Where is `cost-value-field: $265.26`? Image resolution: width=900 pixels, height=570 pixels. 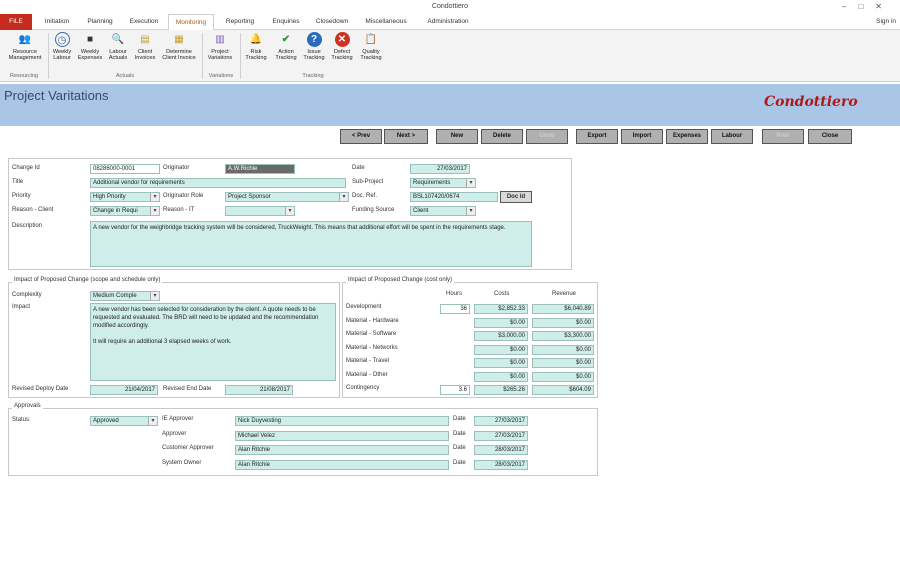 cost-value-field: $265.26 is located at coordinates (501, 390).